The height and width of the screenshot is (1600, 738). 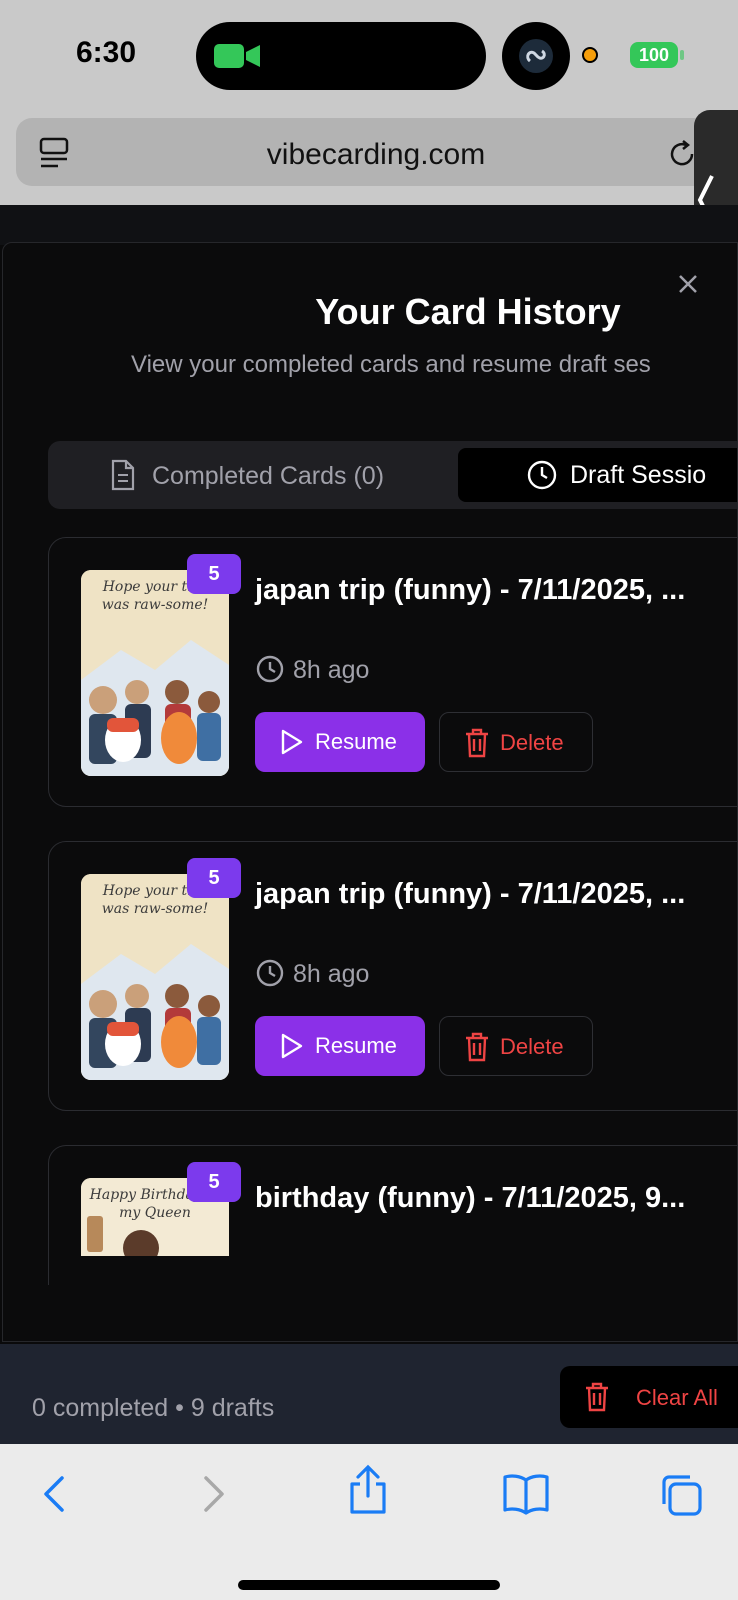 I want to click on bookmarks-icon, so click(x=526, y=1494).